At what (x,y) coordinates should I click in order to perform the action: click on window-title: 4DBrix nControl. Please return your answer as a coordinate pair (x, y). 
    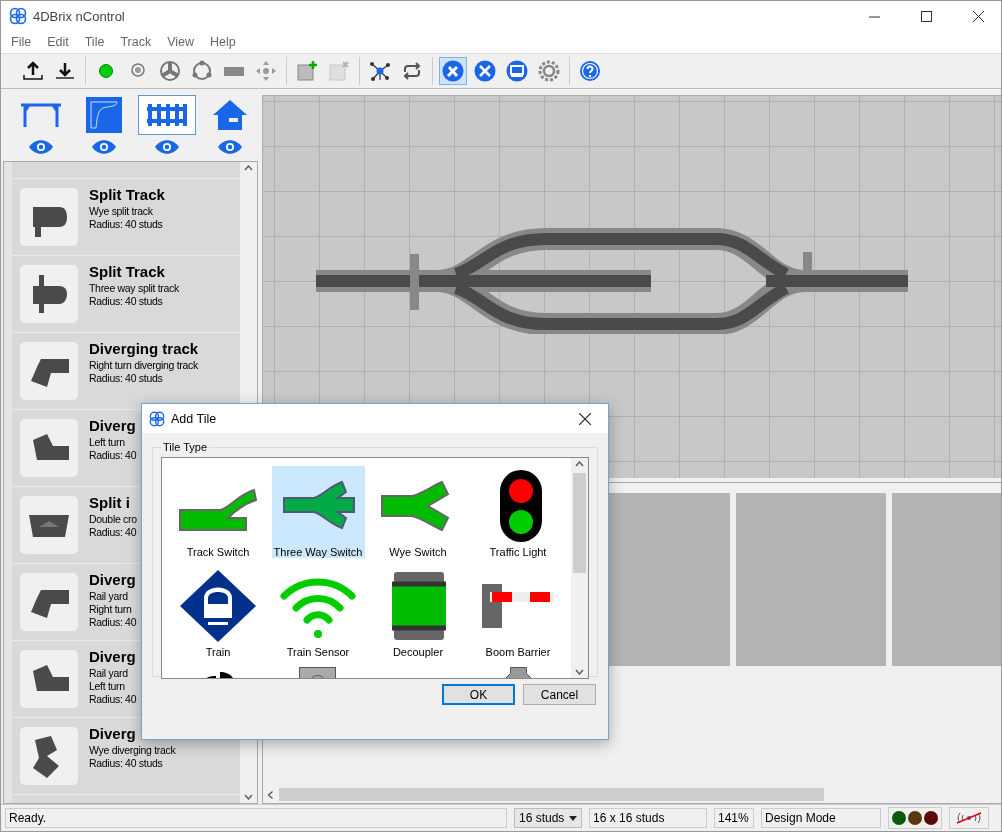
    Looking at the image, I should click on (79, 16).